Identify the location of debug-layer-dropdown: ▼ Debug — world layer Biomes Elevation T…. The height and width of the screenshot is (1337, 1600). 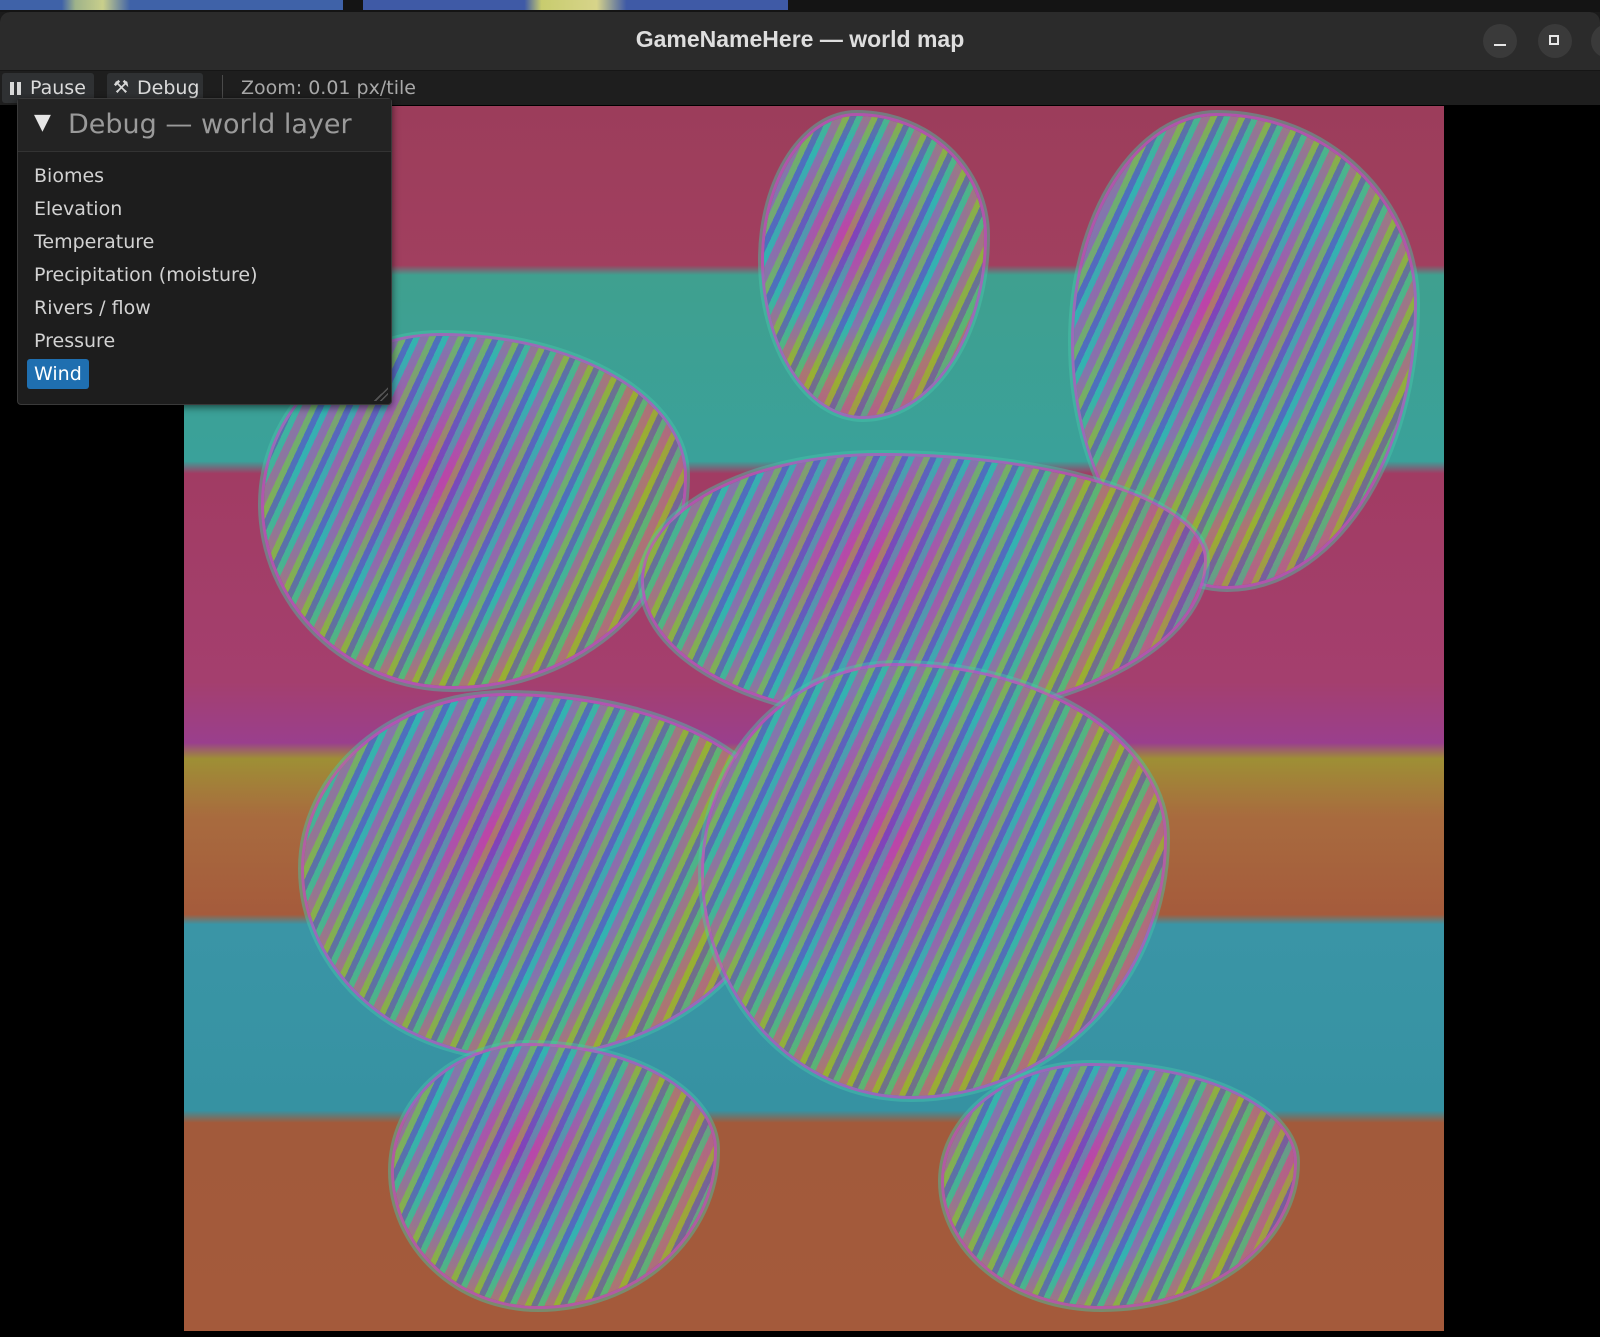
(204, 251).